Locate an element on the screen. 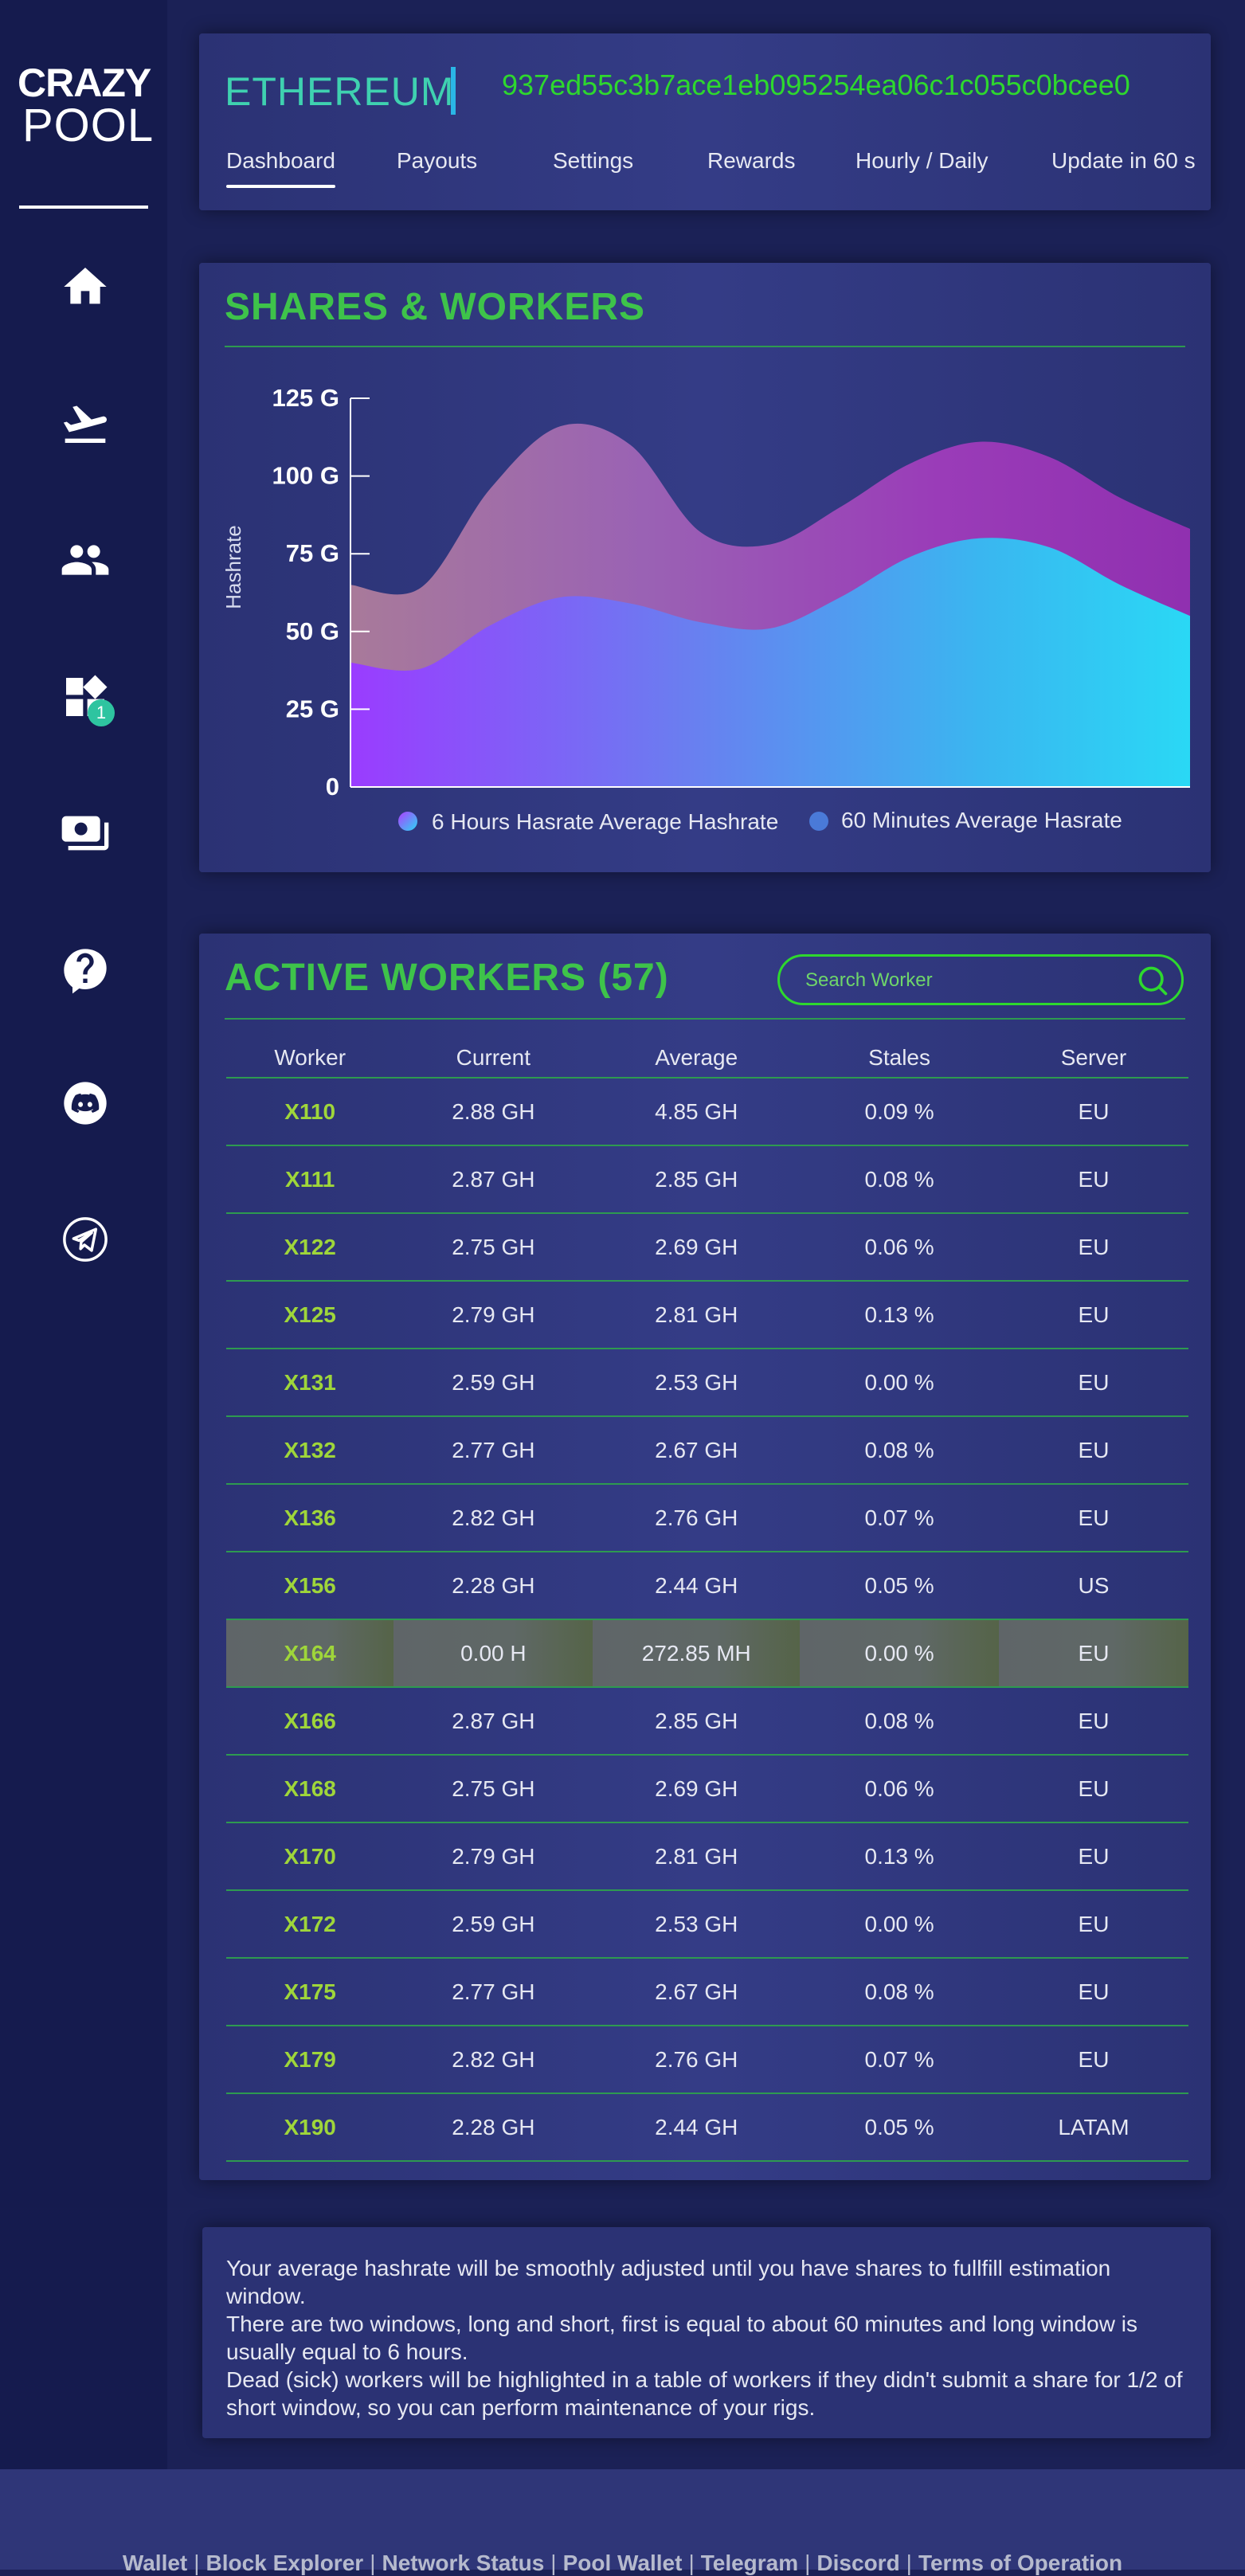 The width and height of the screenshot is (1245, 2576). worker-name: X110 is located at coordinates (310, 1112).